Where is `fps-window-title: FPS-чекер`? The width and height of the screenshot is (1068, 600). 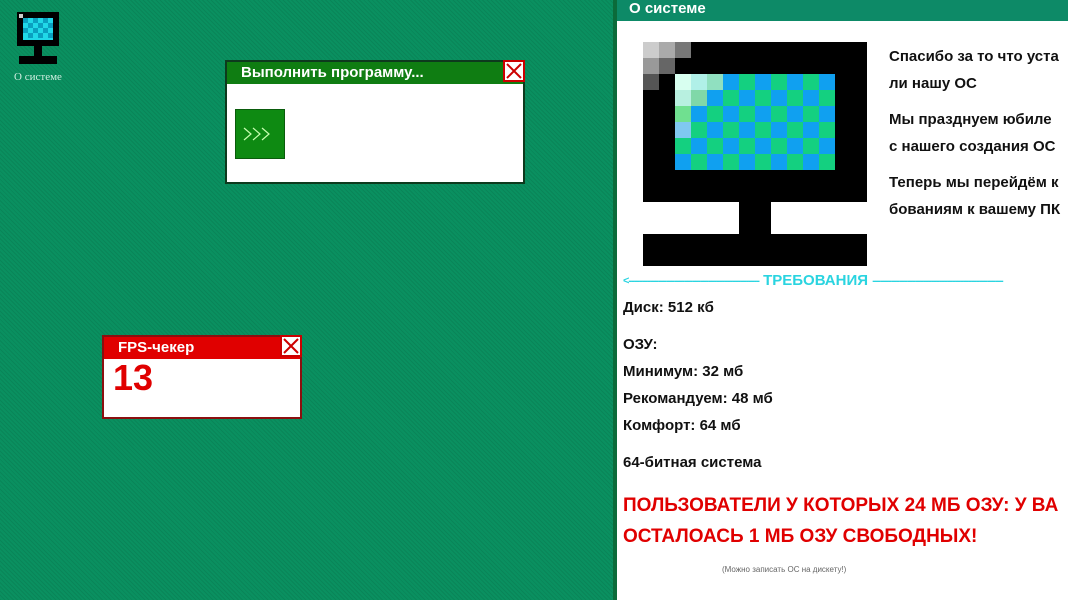
fps-window-title: FPS-чекер is located at coordinates (156, 347).